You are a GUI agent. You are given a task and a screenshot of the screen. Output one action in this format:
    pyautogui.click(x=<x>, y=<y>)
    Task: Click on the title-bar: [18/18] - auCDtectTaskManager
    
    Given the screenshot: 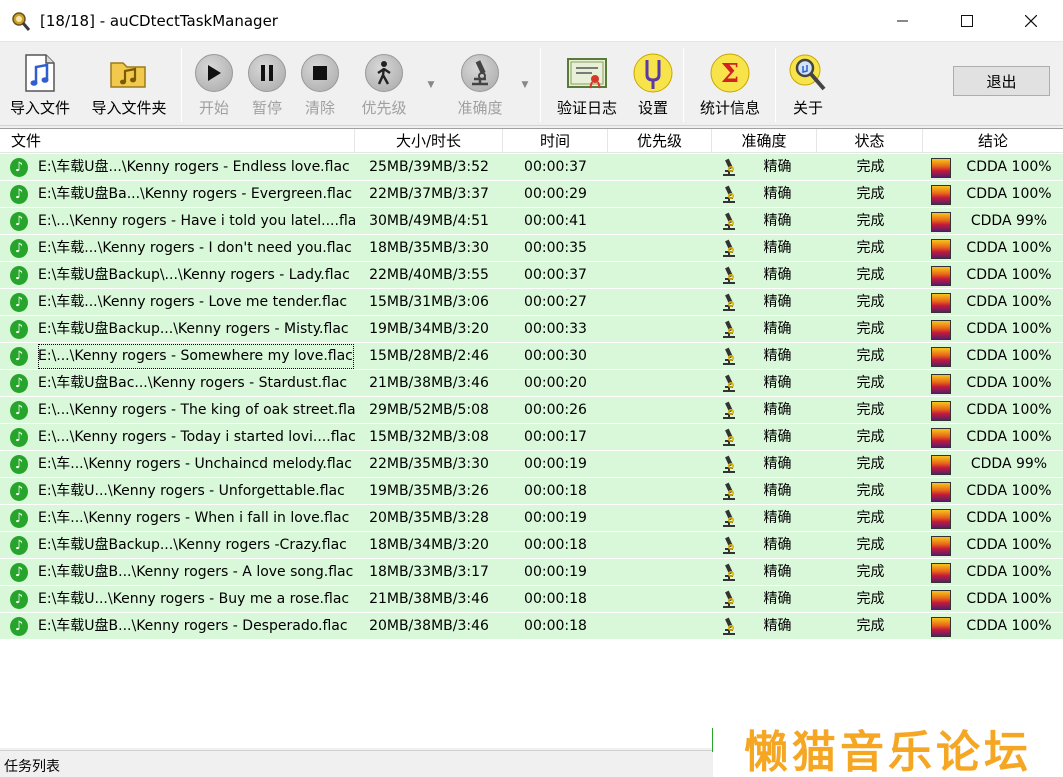 What is the action you would take?
    pyautogui.click(x=531, y=21)
    